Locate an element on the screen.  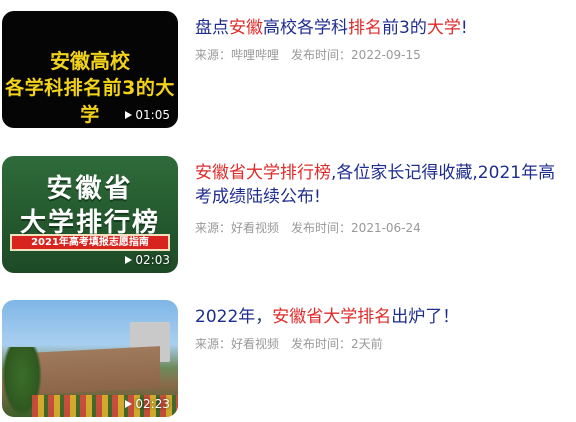
title-text: 出炉了！ is located at coordinates (425, 317).